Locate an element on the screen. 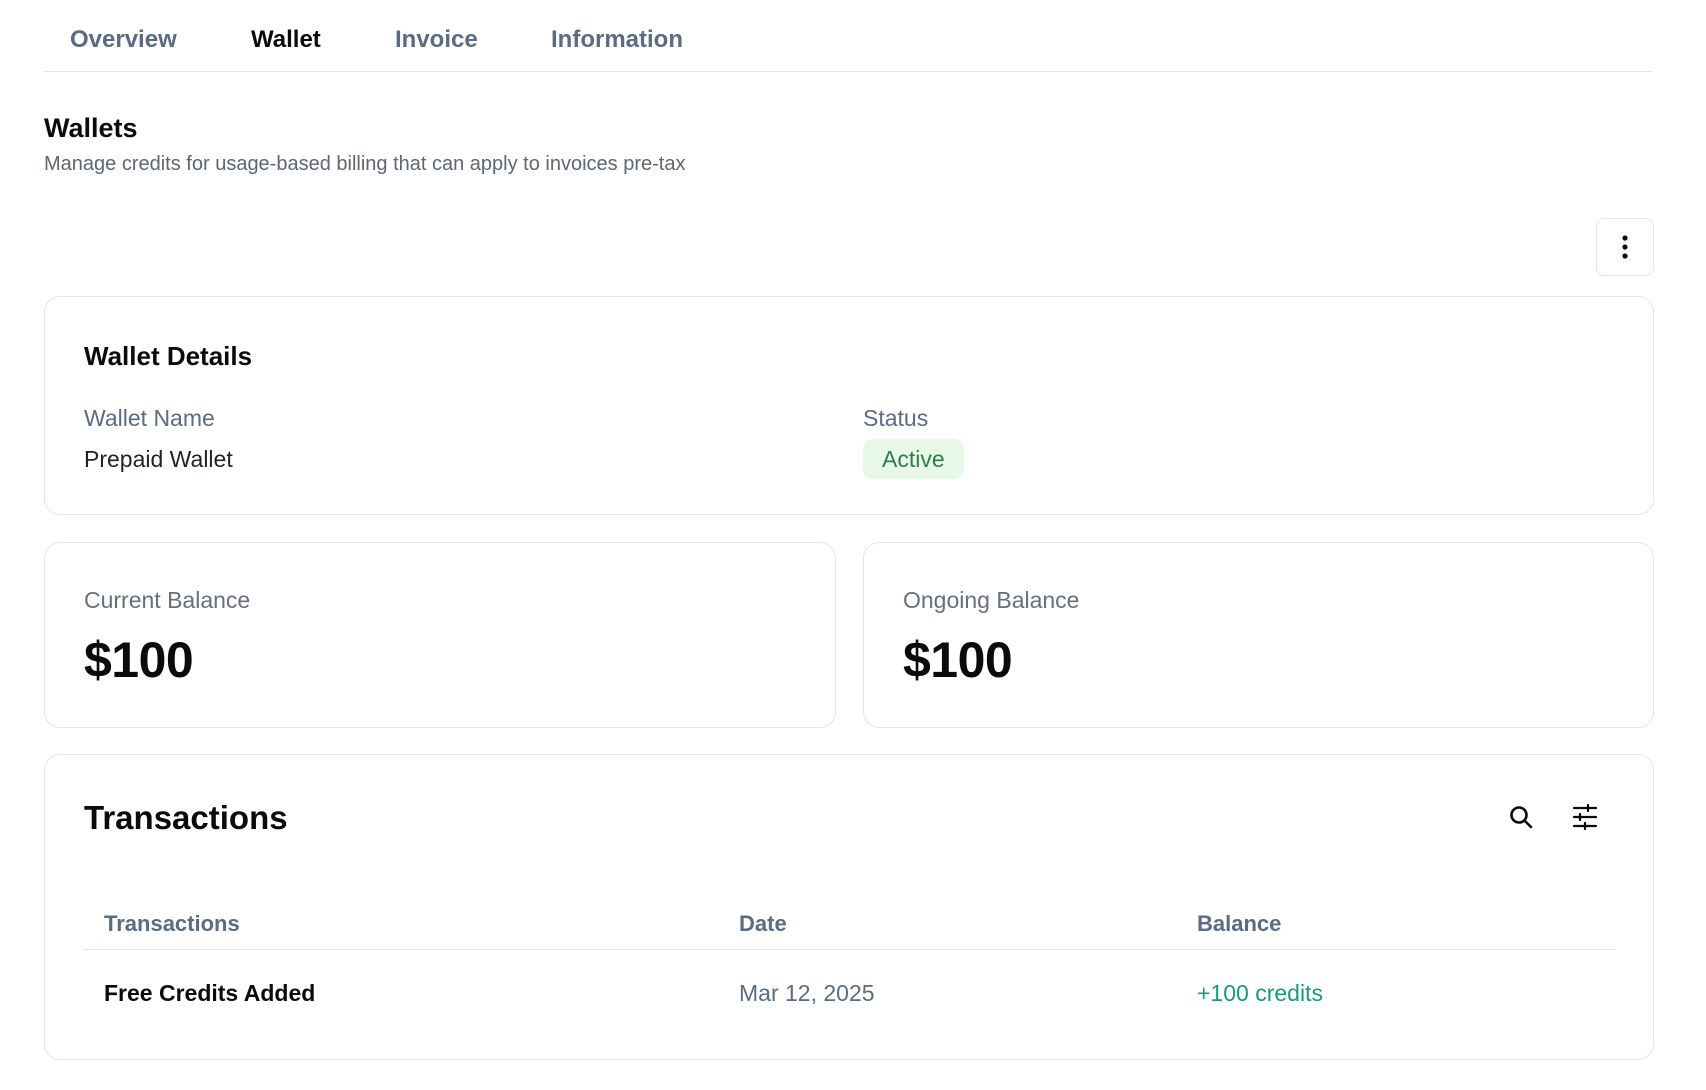 The width and height of the screenshot is (1706, 1090). wallet-name-label: Wallet Name is located at coordinates (149, 418).